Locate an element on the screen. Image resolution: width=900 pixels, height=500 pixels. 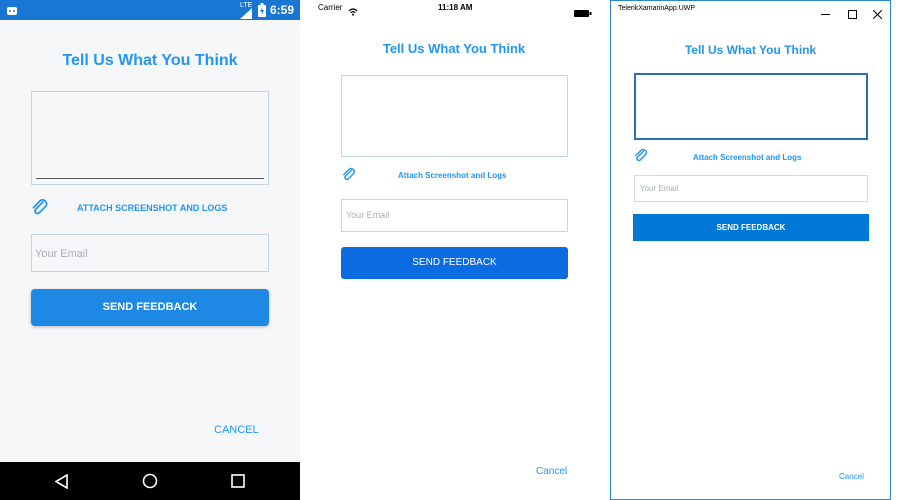
attach-screenshot-link: ATTACH SCREENSHOT AND LOGS is located at coordinates (152, 208).